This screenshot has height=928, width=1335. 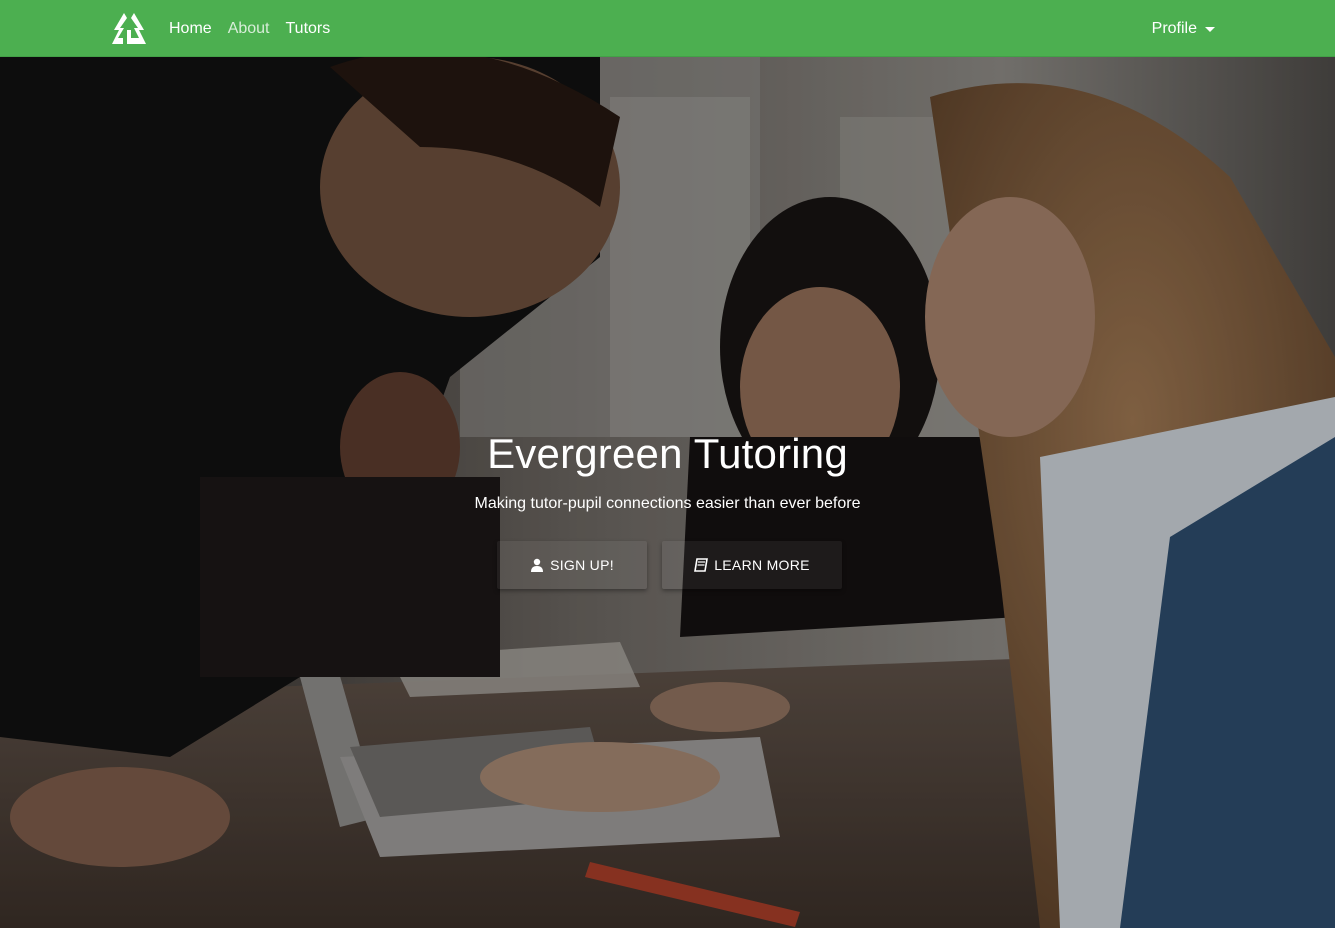 What do you see at coordinates (129, 29) in the screenshot?
I see `evergreen-logo-icon` at bounding box center [129, 29].